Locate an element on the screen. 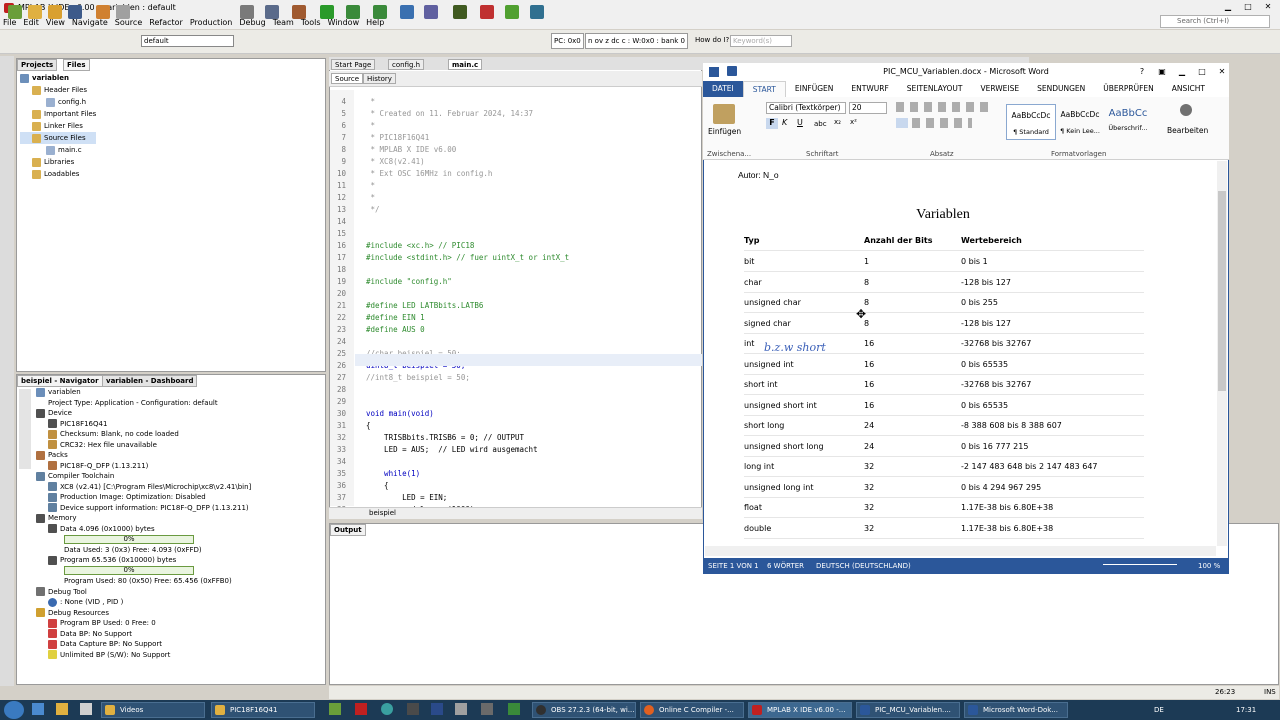  tab-main-c: main.c is located at coordinates (465, 64).